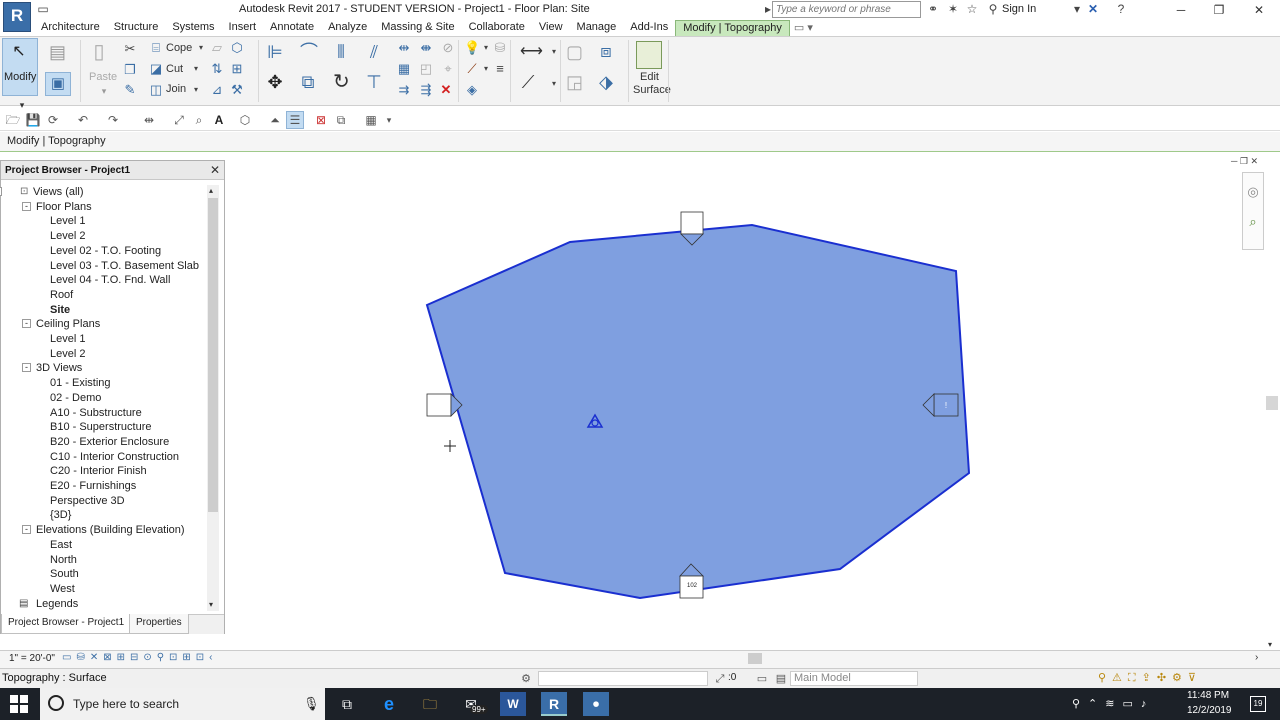 This screenshot has width=1280, height=720. I want to click on elevation-marker-label: 102, so click(691, 586).